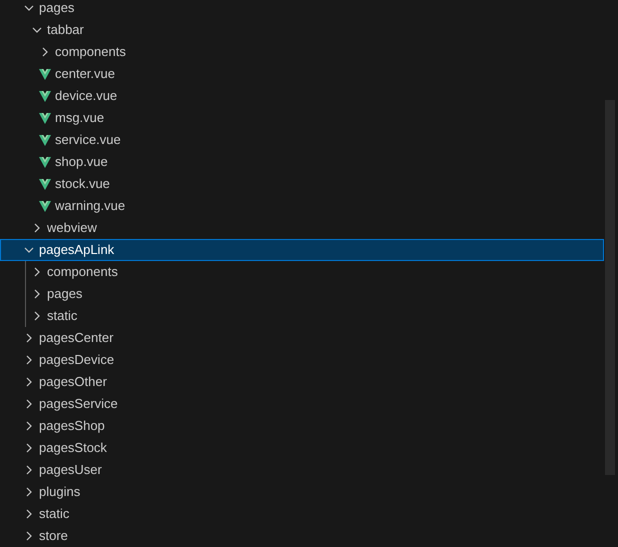  What do you see at coordinates (302, 382) in the screenshot?
I see `folder-item: pagesOther` at bounding box center [302, 382].